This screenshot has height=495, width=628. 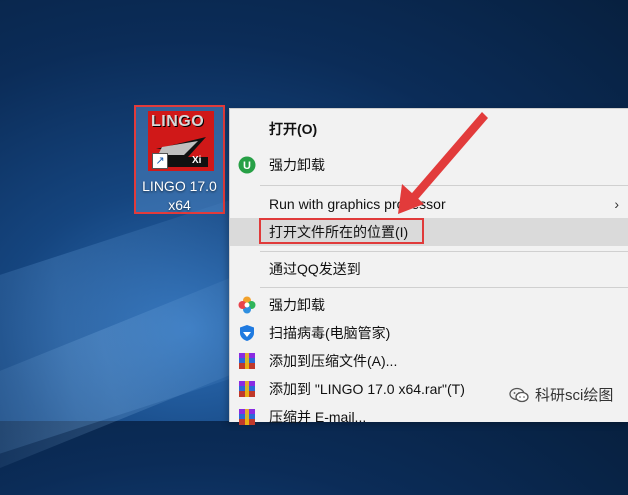 What do you see at coordinates (443, 163) in the screenshot?
I see `annotation-arrow` at bounding box center [443, 163].